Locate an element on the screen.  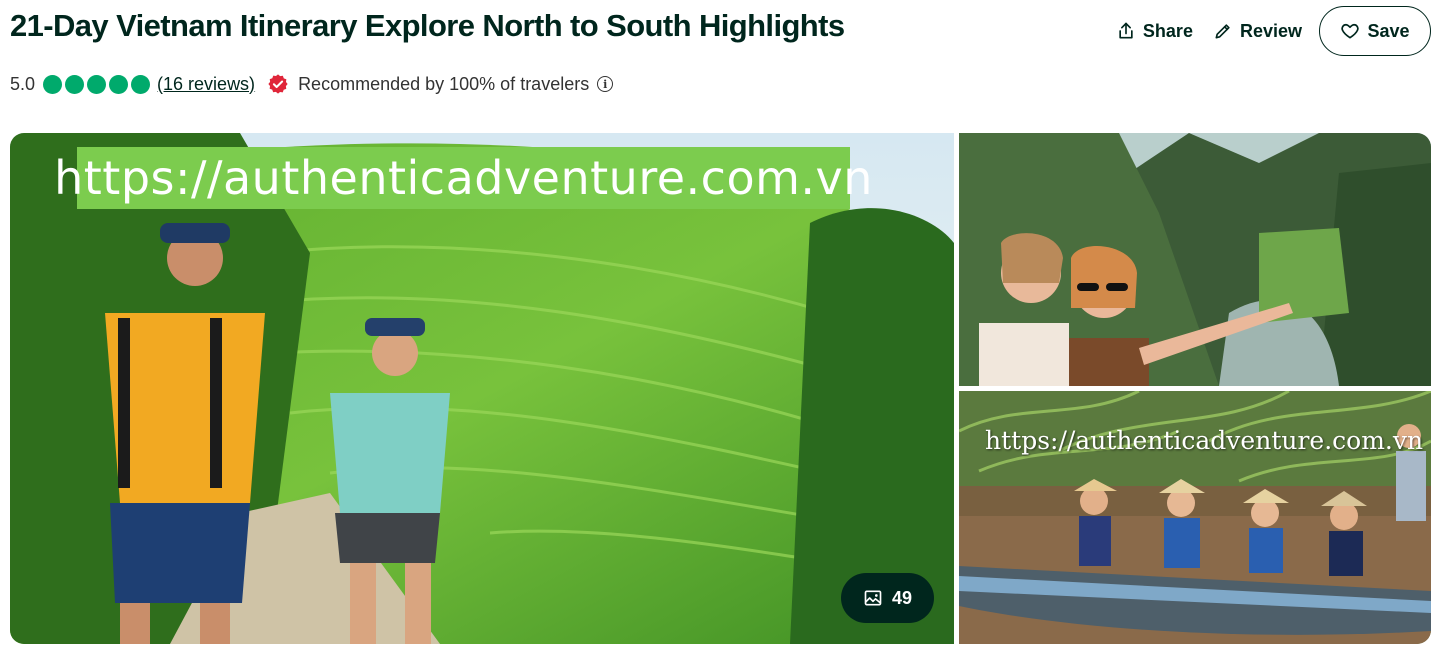
review-button: Review is located at coordinates (1257, 31).